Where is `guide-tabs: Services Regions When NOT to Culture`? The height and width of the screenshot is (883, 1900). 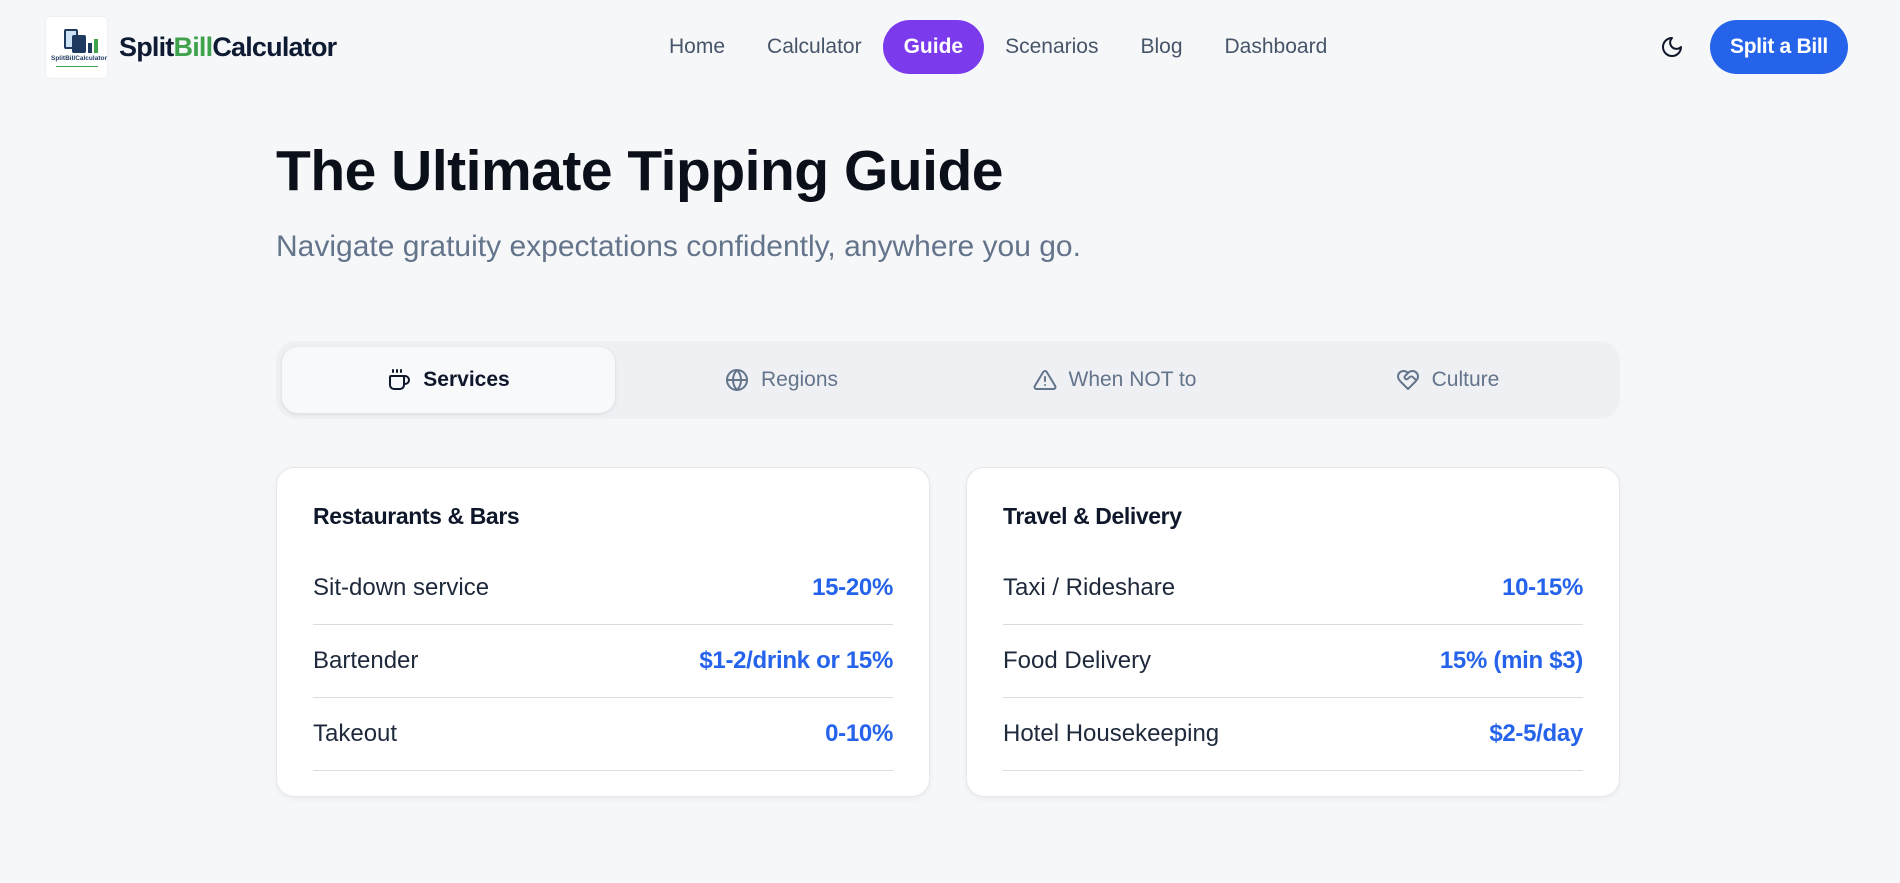
guide-tabs: Services Regions When NOT to Culture is located at coordinates (948, 380).